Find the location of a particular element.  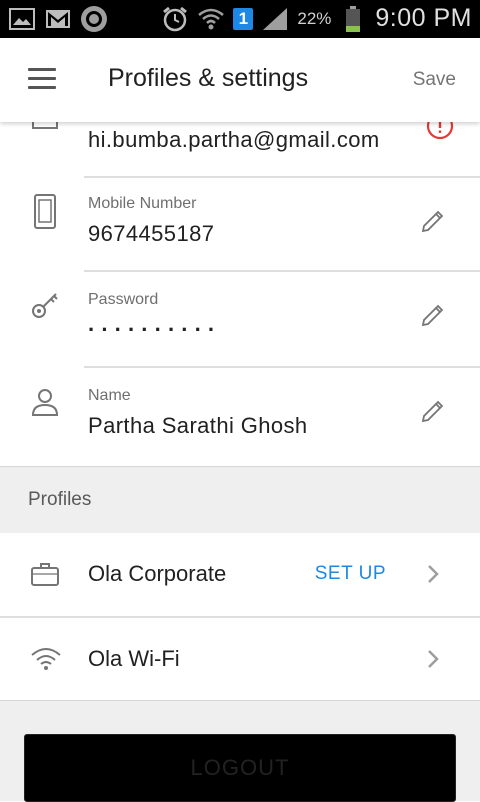

name-row: Name Partha Sarathi Ghosh is located at coordinates (240, 416).